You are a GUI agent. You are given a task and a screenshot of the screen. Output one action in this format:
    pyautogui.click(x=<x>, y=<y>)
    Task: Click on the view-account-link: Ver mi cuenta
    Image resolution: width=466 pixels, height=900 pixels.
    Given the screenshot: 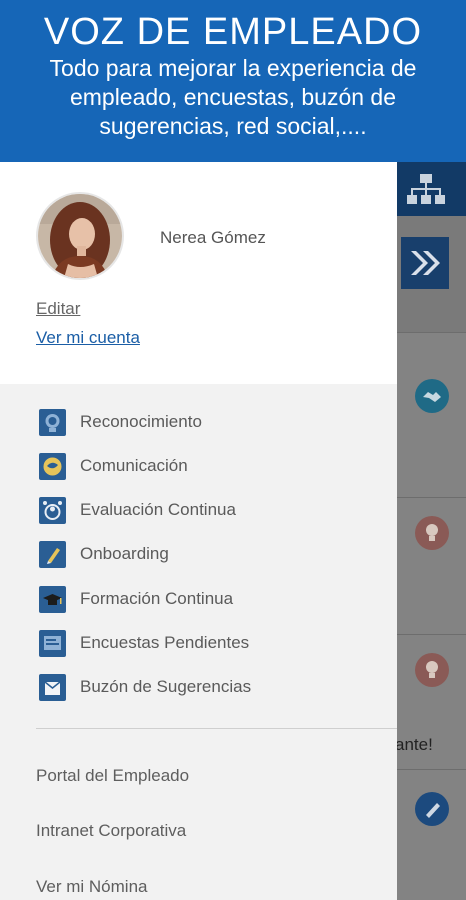 What is the action you would take?
    pyautogui.click(x=88, y=338)
    